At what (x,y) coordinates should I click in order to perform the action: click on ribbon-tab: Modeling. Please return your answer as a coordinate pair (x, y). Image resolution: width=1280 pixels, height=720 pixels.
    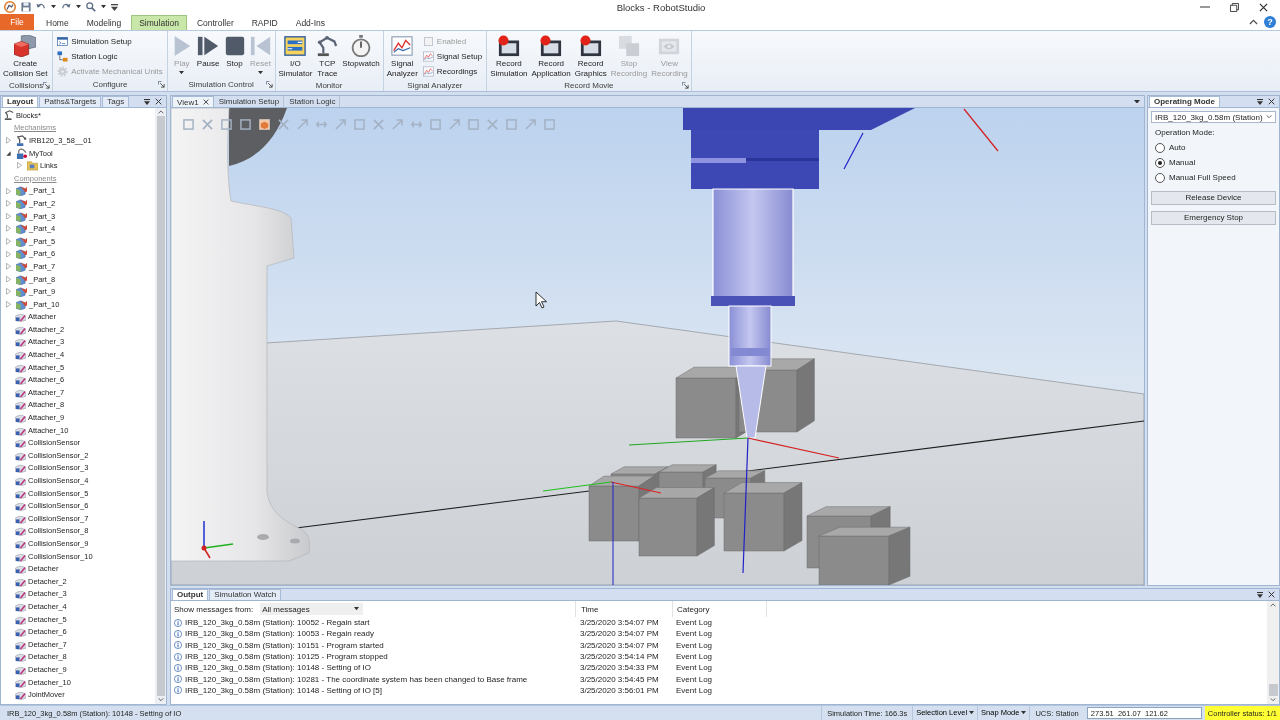
    Looking at the image, I should click on (104, 22).